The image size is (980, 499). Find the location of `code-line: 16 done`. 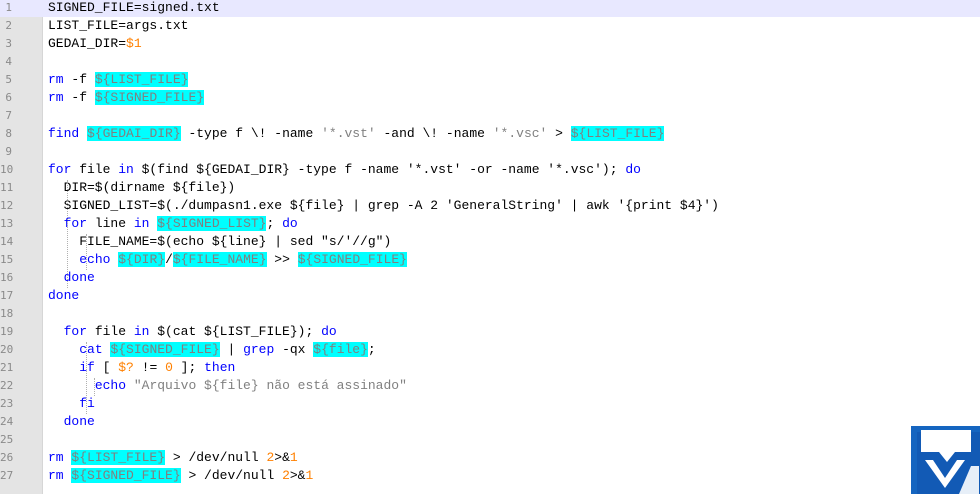

code-line: 16 done is located at coordinates (490, 278).